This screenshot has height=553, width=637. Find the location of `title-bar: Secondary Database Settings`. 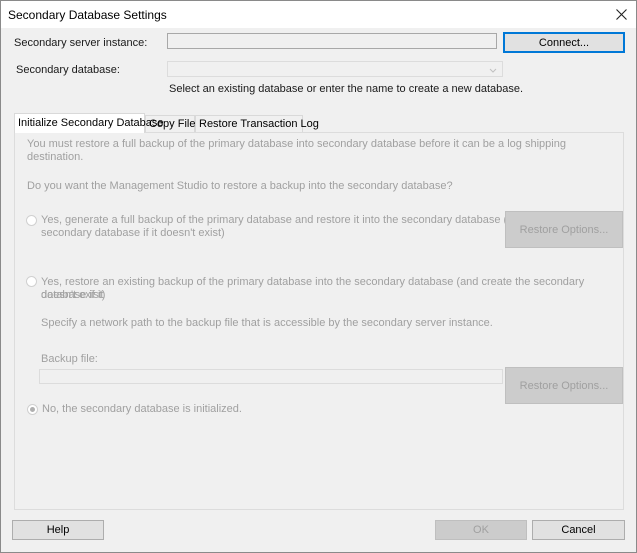

title-bar: Secondary Database Settings is located at coordinates (318, 14).